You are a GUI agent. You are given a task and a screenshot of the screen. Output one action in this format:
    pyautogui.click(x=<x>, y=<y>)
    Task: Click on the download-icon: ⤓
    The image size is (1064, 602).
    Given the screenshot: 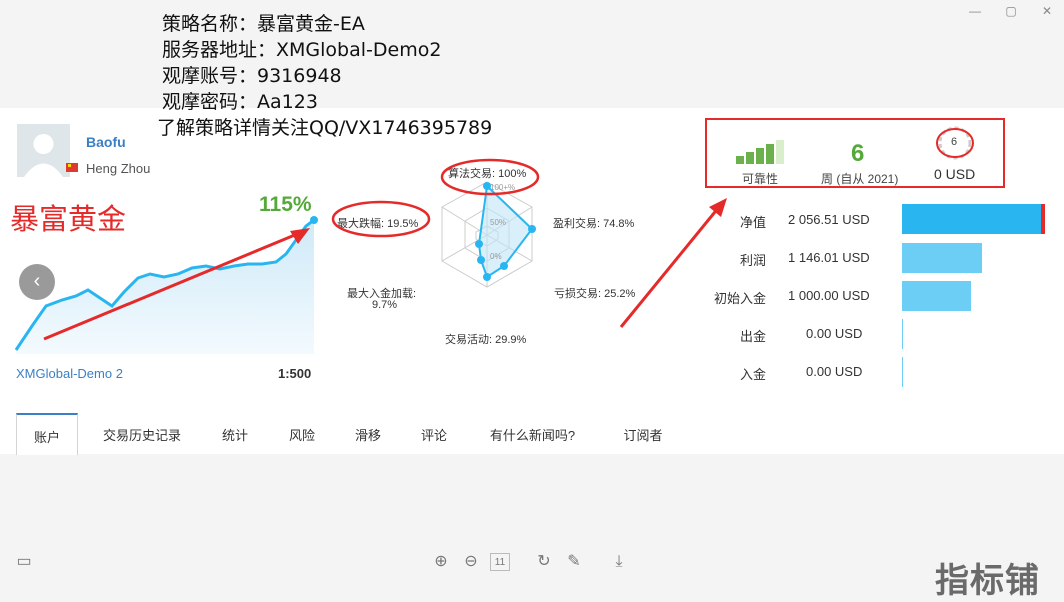 What is the action you would take?
    pyautogui.click(x=619, y=562)
    